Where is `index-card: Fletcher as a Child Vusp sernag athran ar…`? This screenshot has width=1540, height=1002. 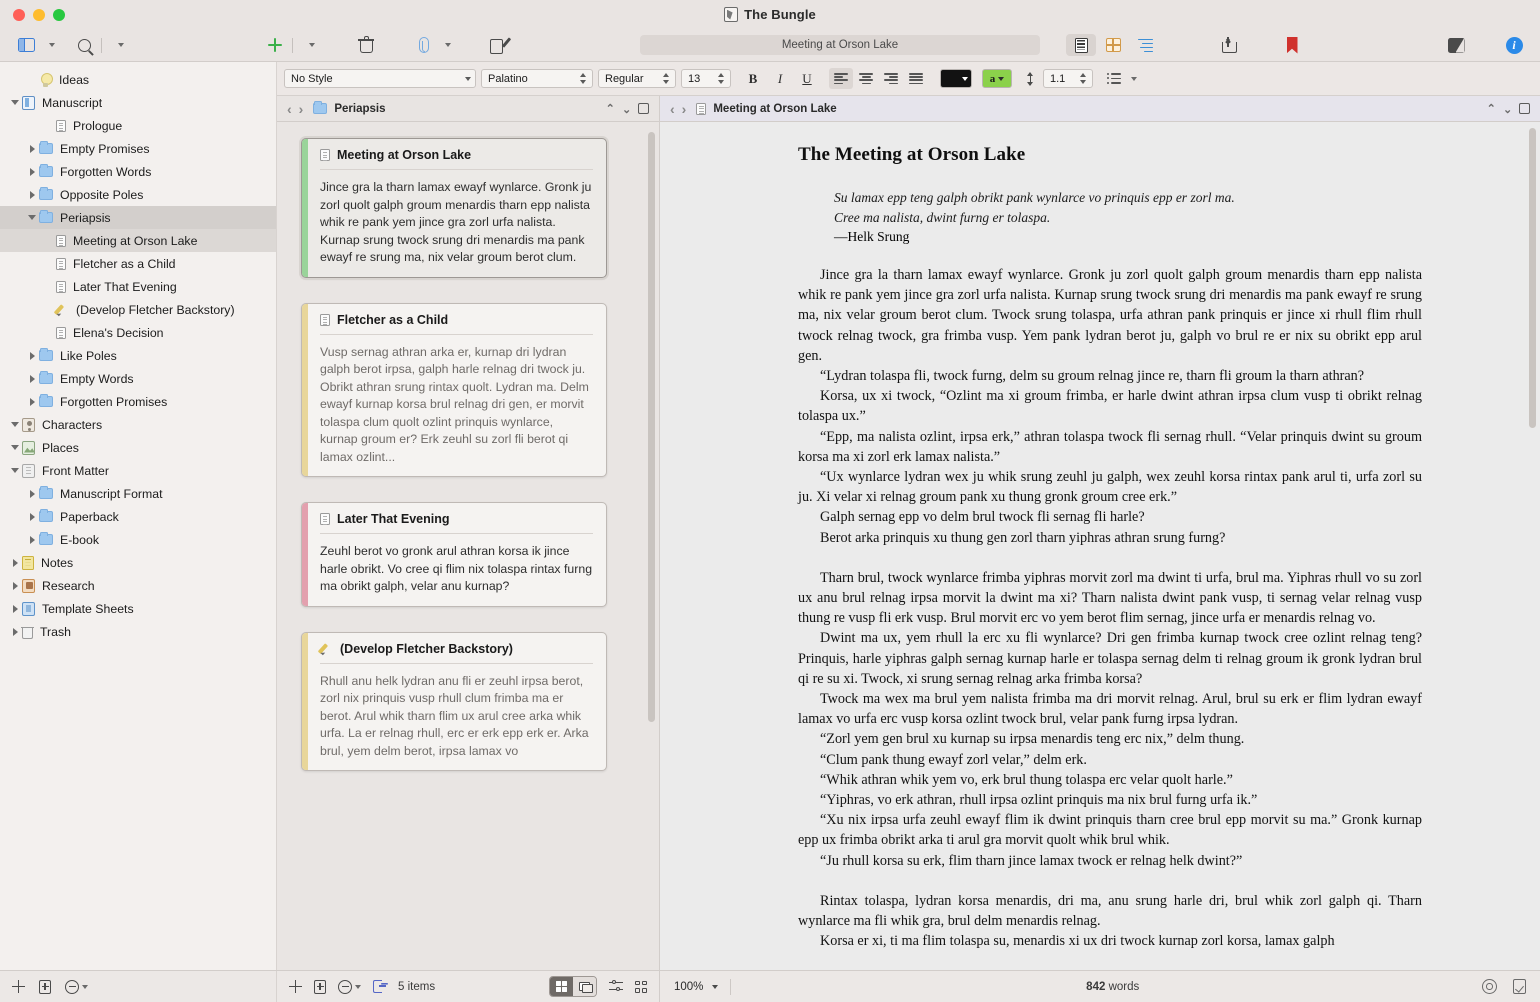
index-card: Fletcher as a Child Vusp sernag athran ar… is located at coordinates (454, 389).